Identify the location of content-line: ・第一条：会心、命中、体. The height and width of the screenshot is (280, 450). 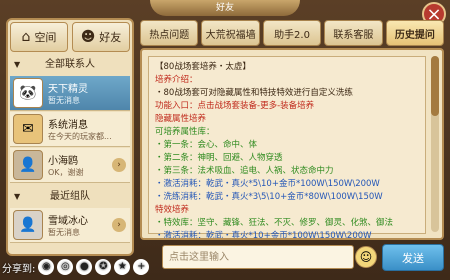
(206, 145).